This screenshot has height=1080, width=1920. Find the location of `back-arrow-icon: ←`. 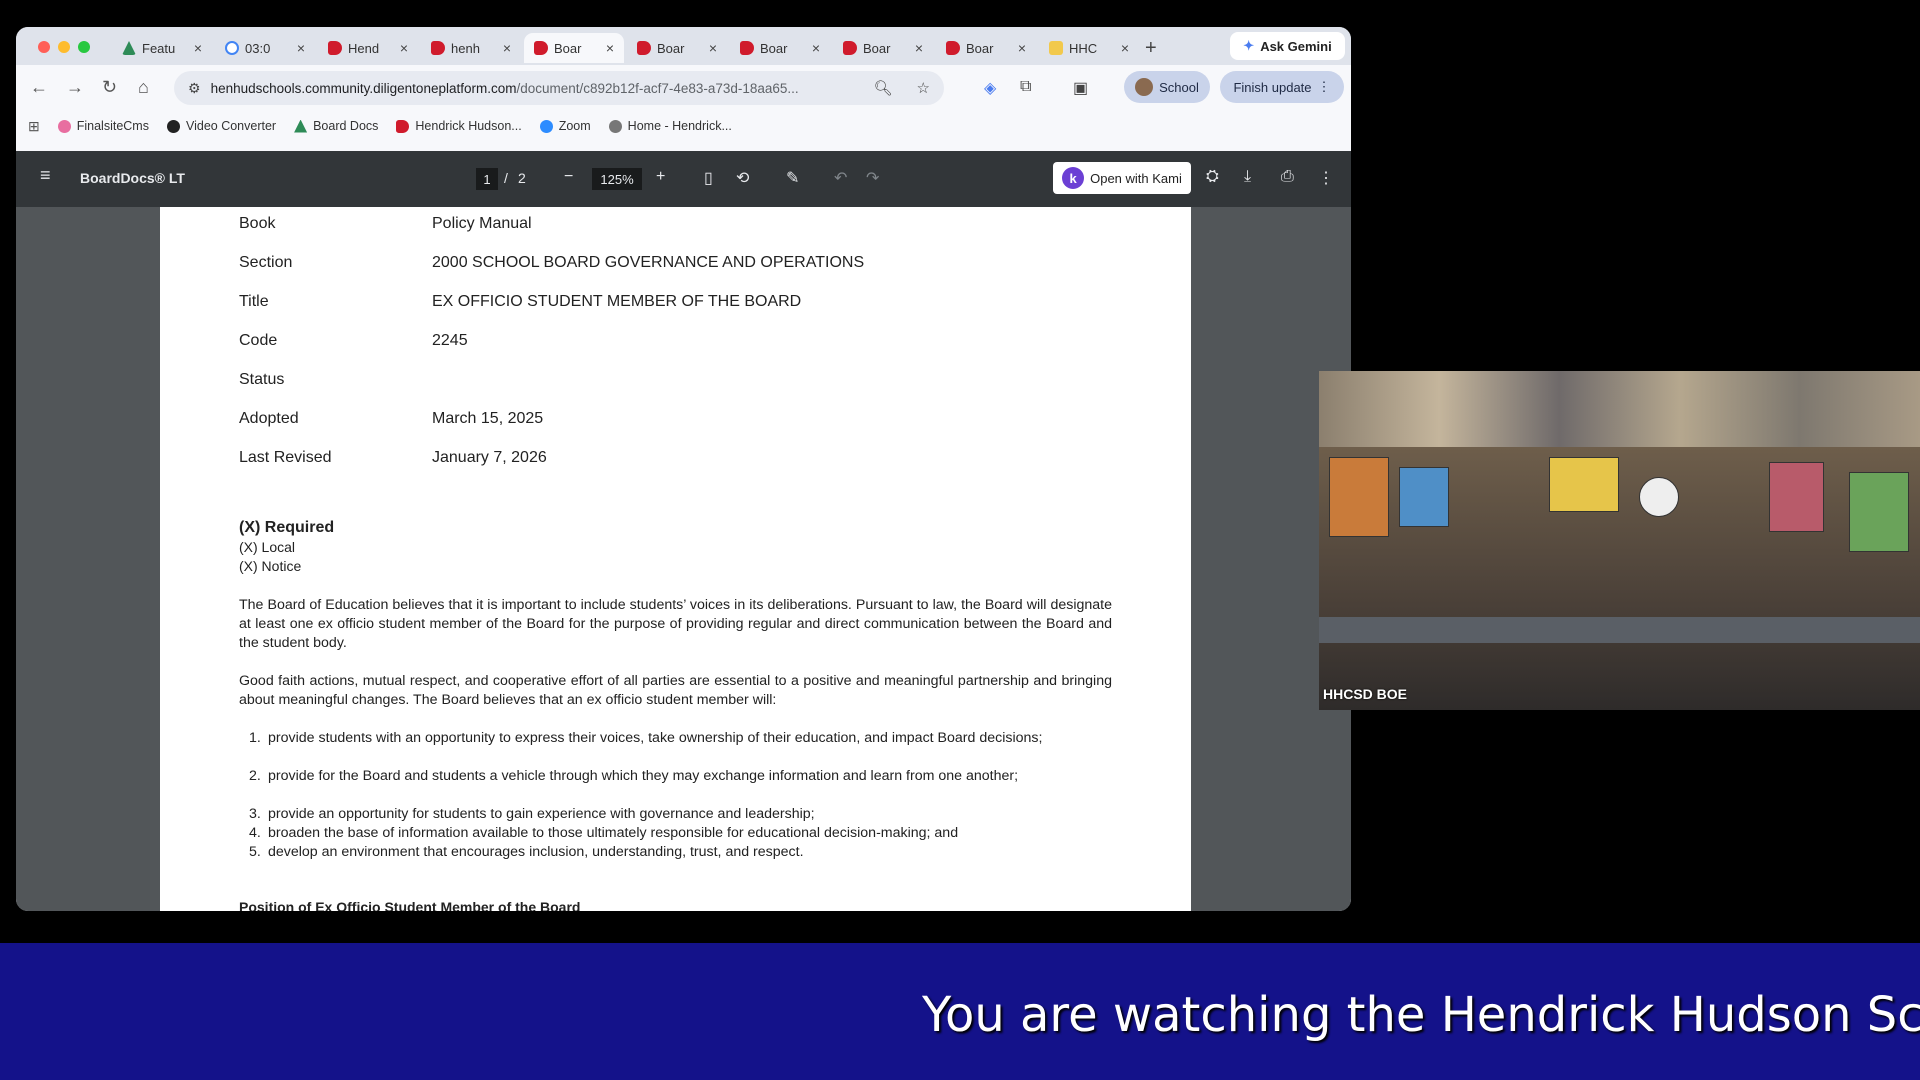

back-arrow-icon: ← is located at coordinates (39, 87).